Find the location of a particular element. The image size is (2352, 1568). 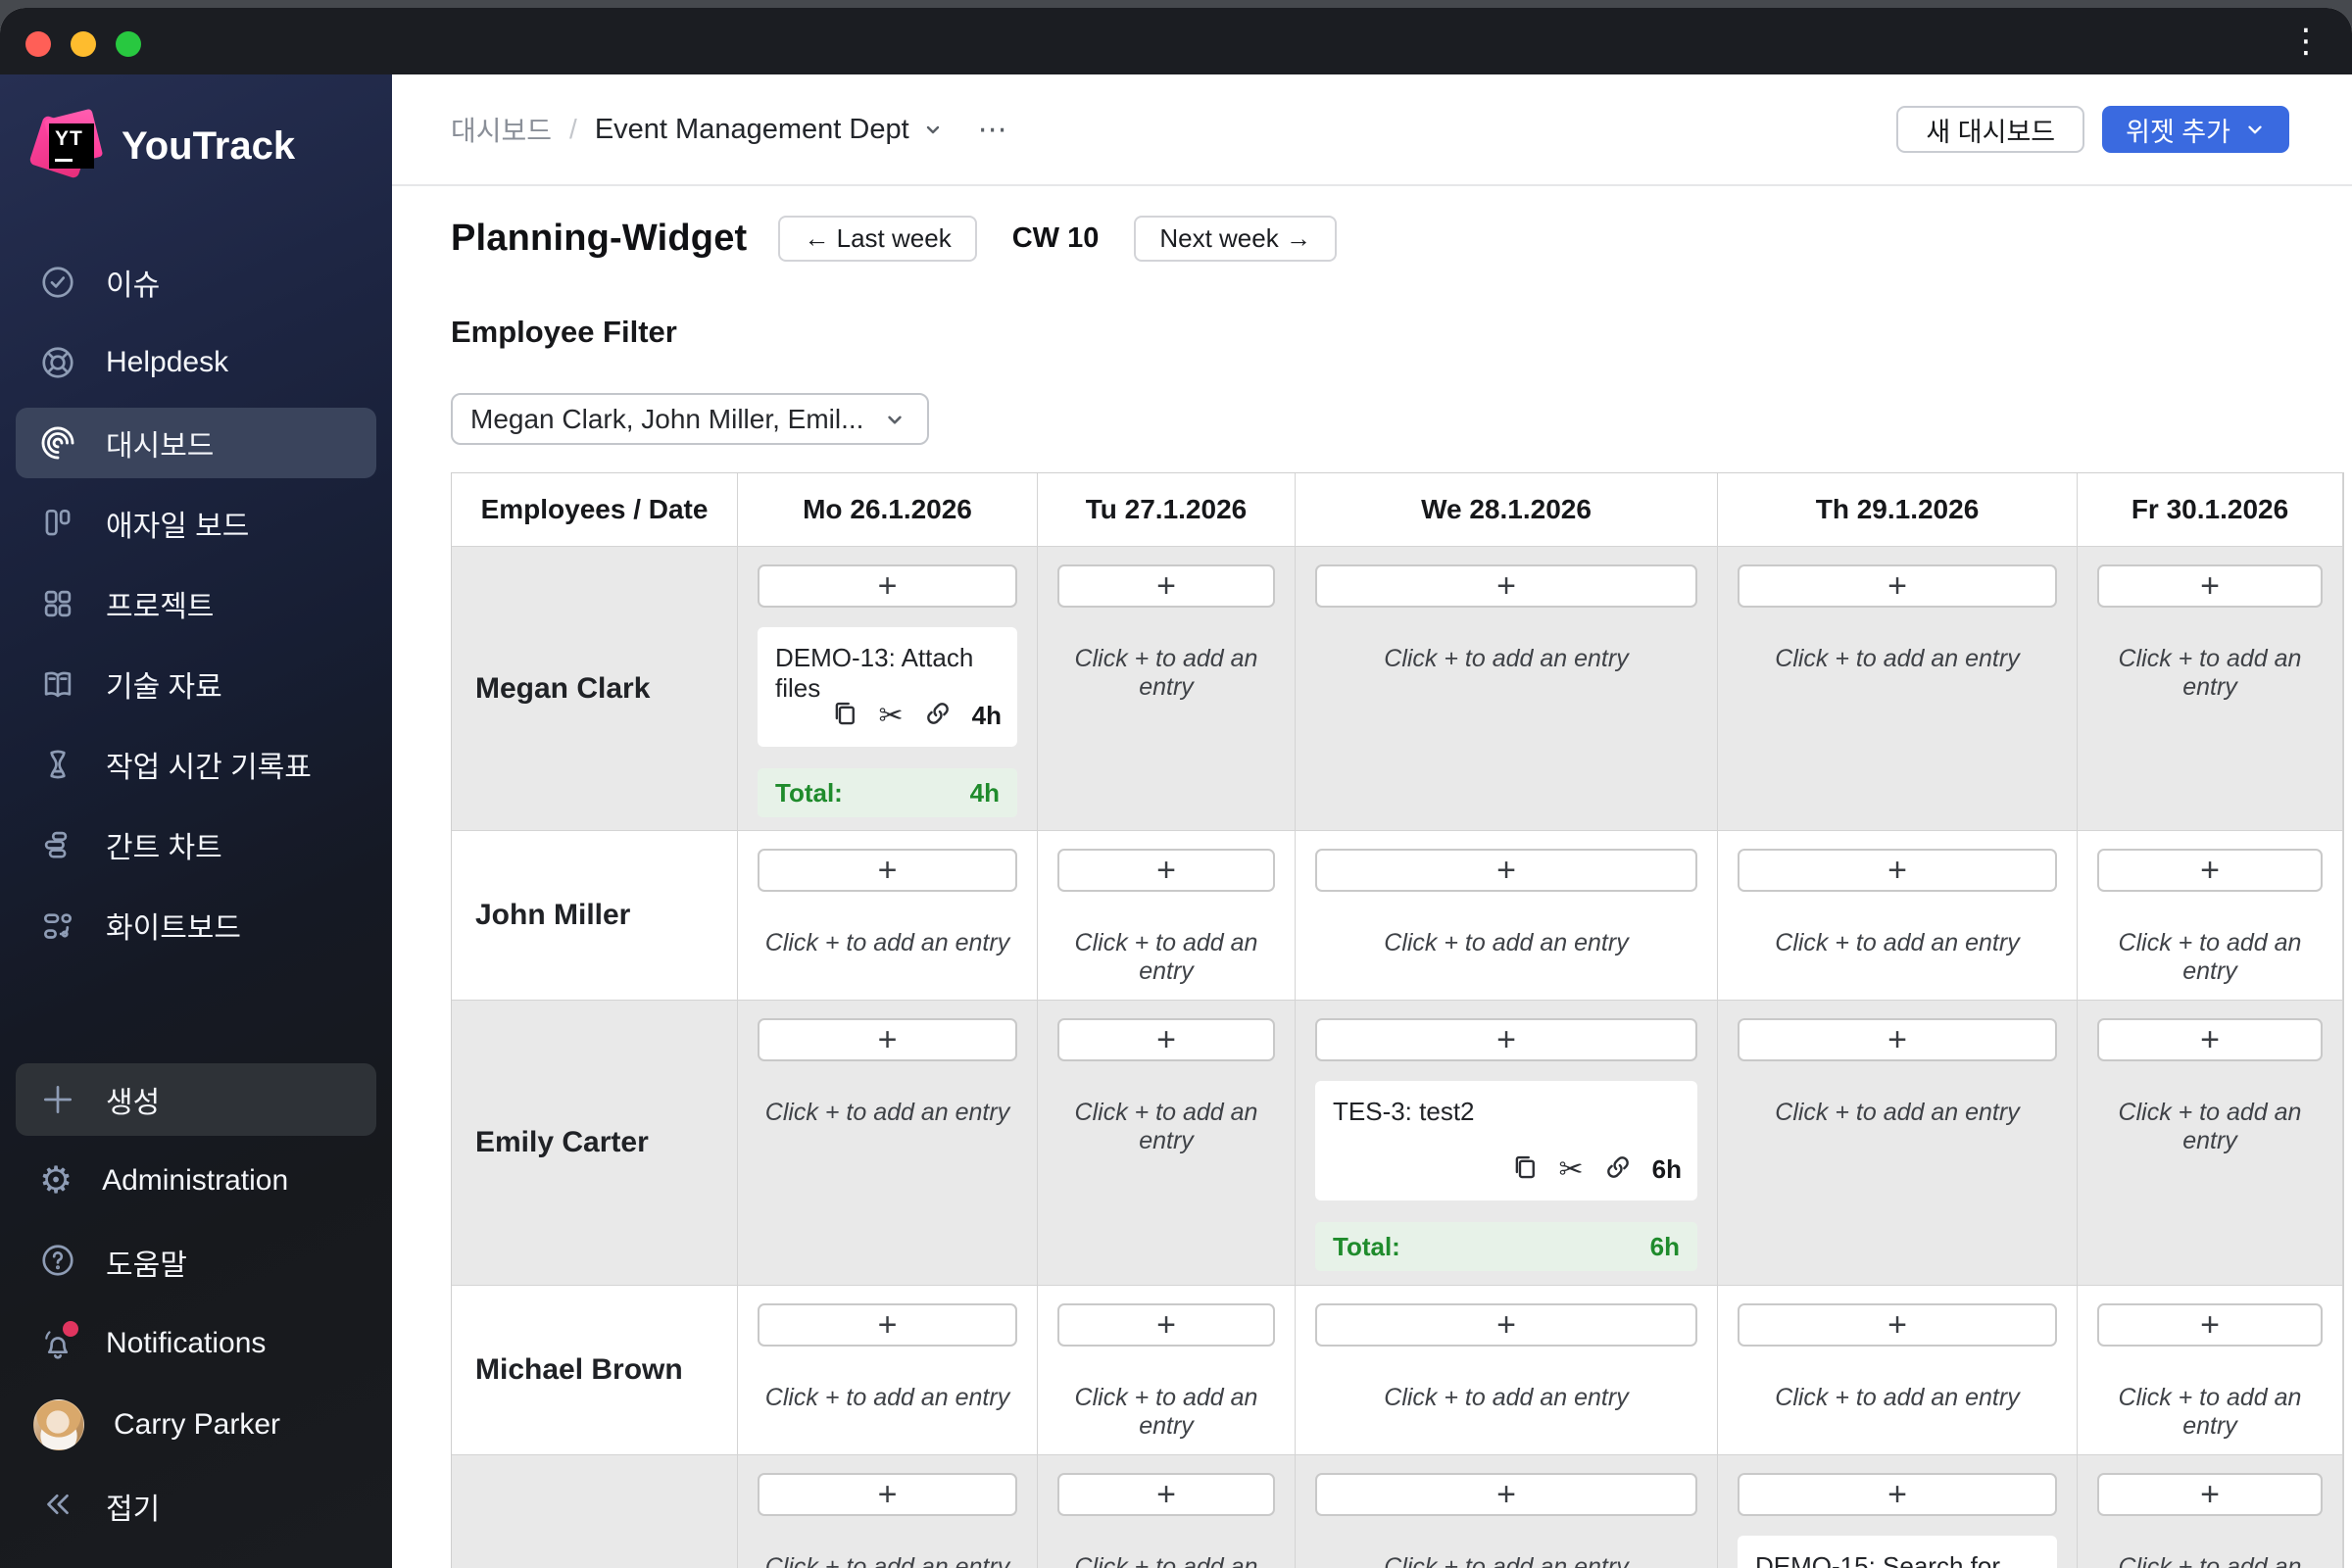

gear-icon: ⚙ is located at coordinates (56, 1180).